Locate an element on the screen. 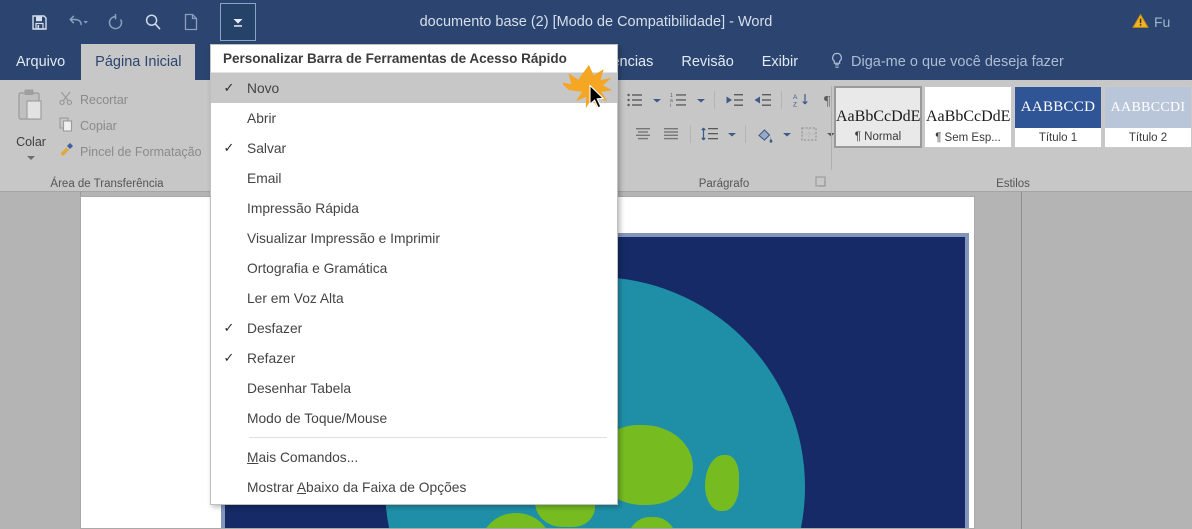 This screenshot has height=529, width=1192. bullet-list-dropdown-icon is located at coordinates (657, 100).